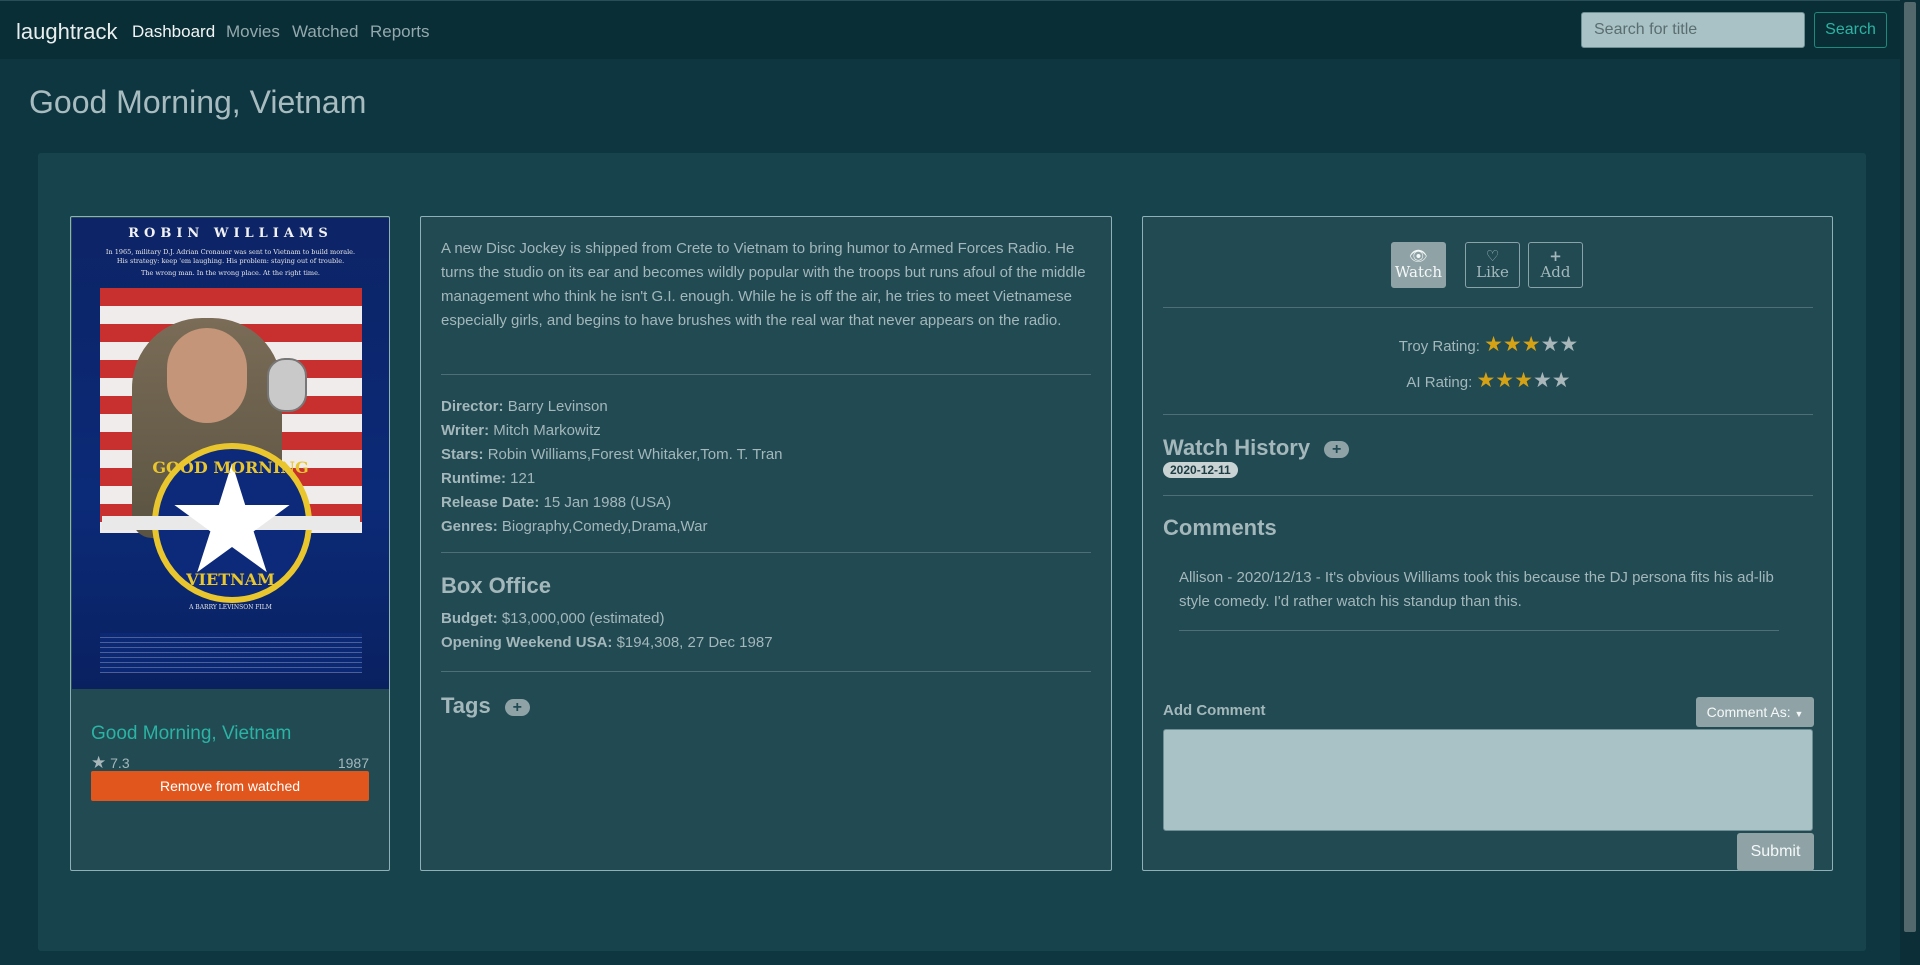 This screenshot has width=1920, height=965. I want to click on add-tag-button: +, so click(517, 707).